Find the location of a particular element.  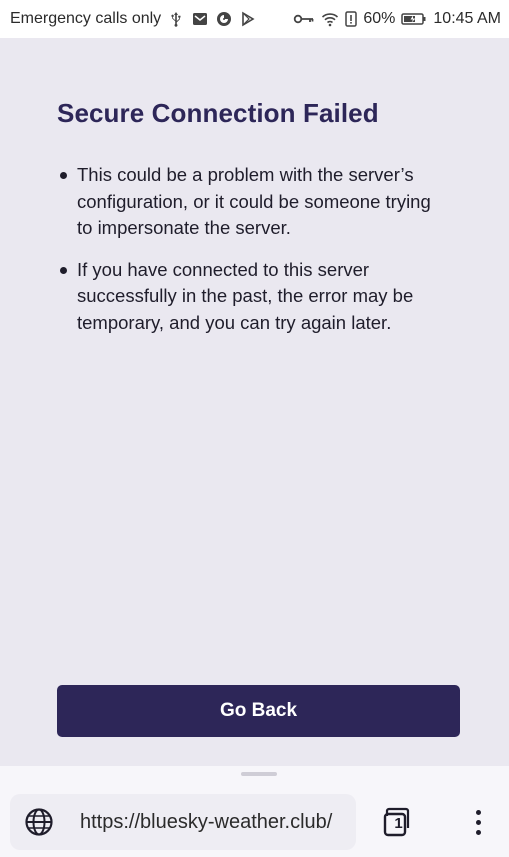

go-back-button: Go Back is located at coordinates (258, 711).